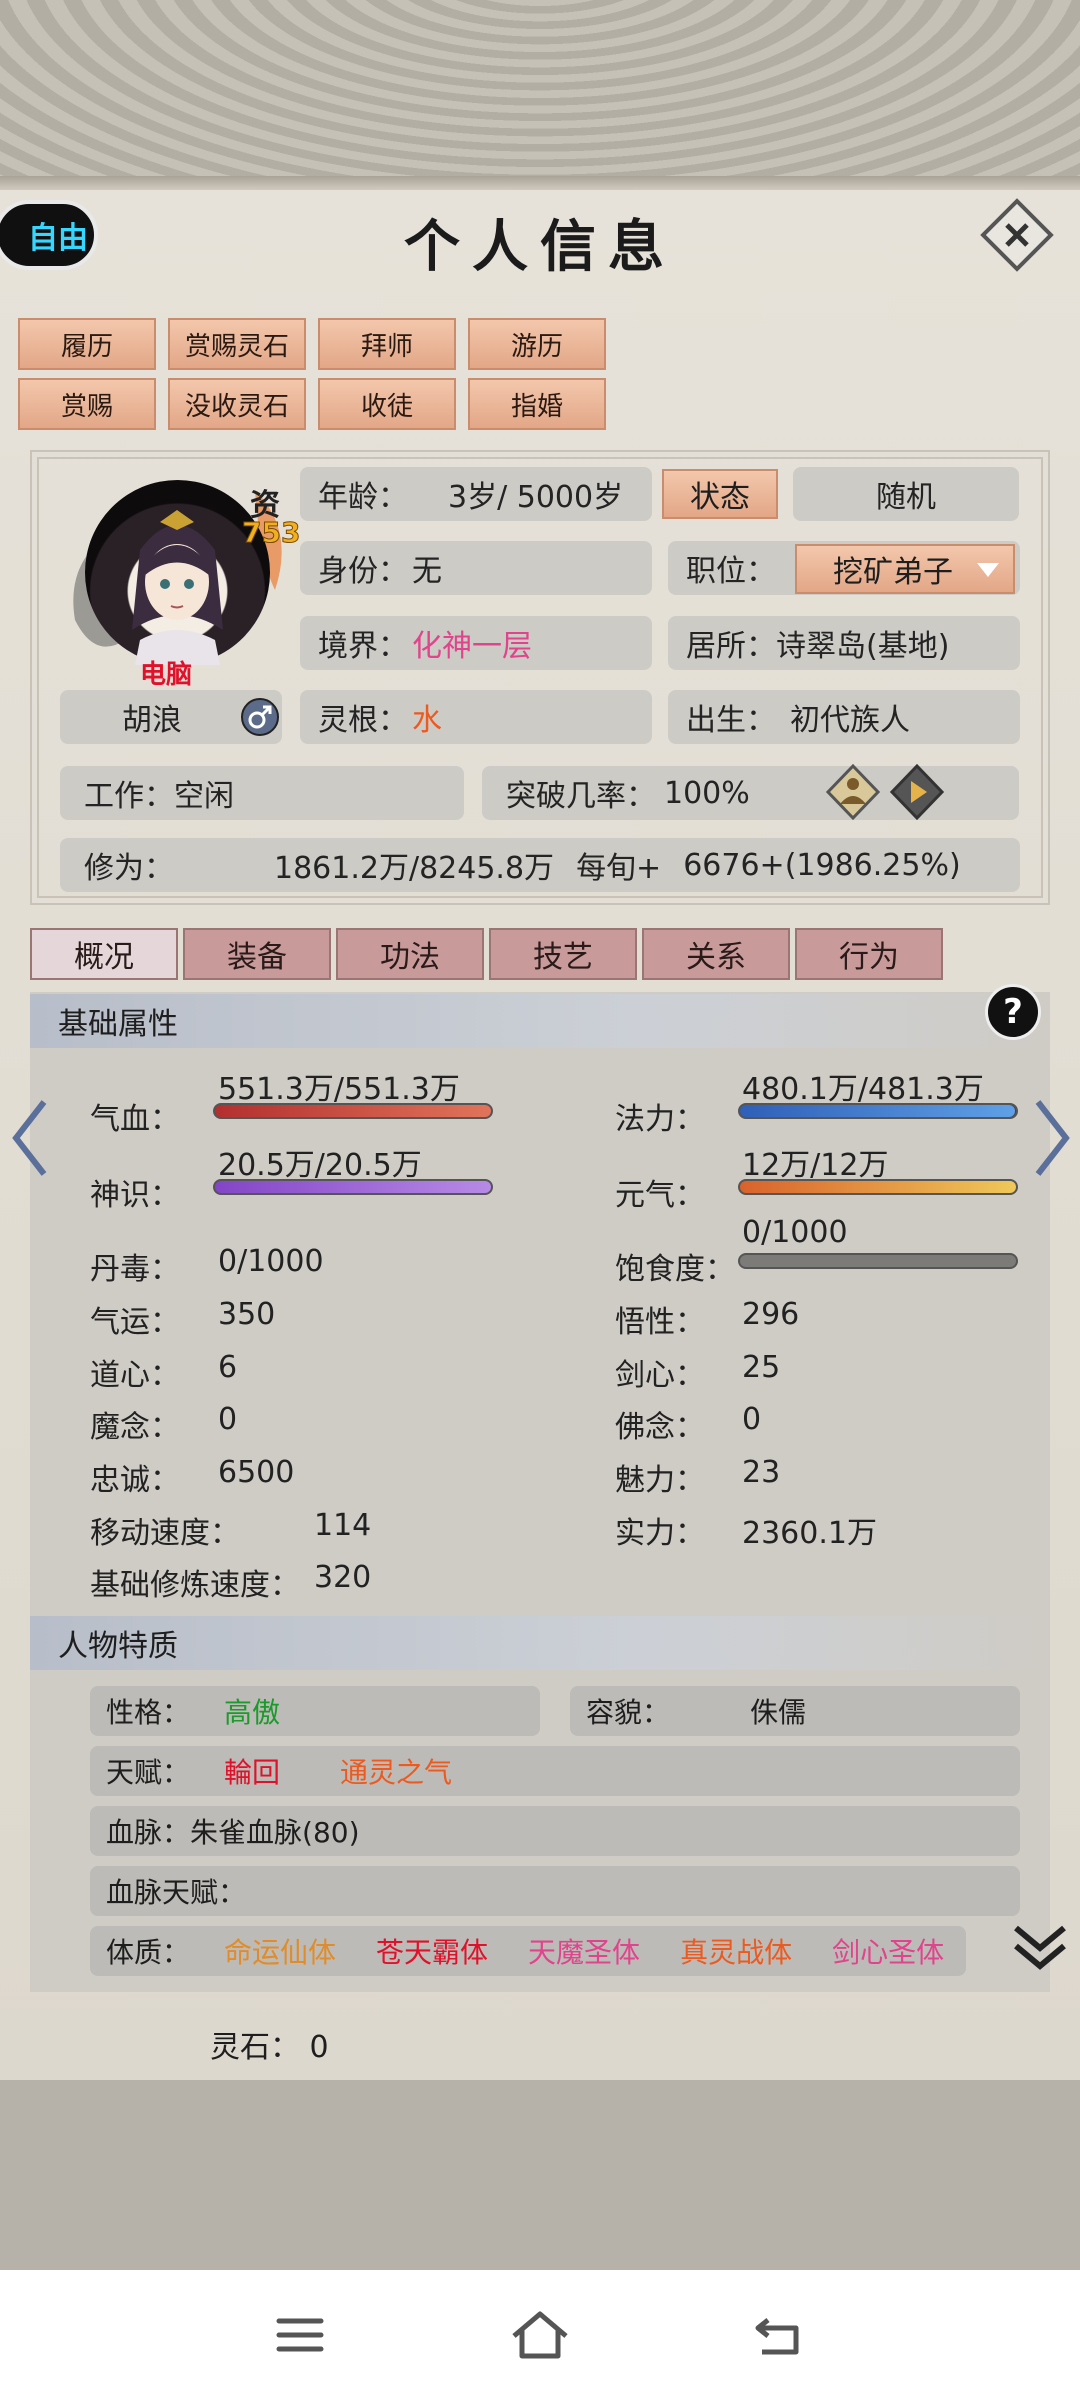 This screenshot has height=2400, width=1080. What do you see at coordinates (129, 868) in the screenshot?
I see `cultivation-label: 修为：` at bounding box center [129, 868].